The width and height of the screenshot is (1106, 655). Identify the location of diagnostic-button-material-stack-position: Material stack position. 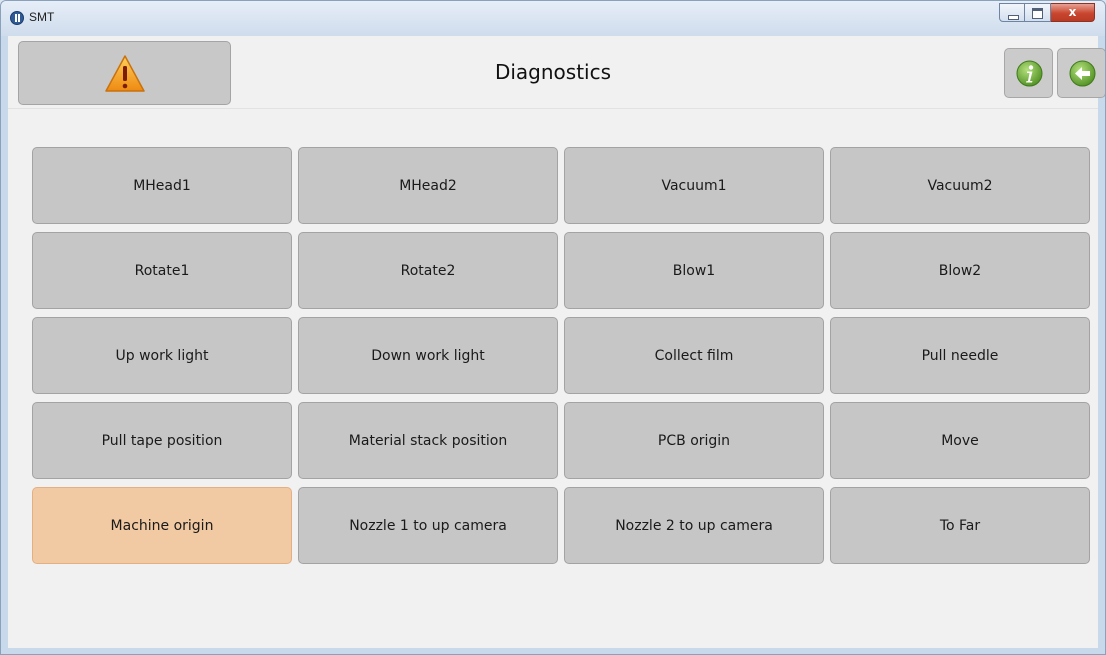
(428, 440).